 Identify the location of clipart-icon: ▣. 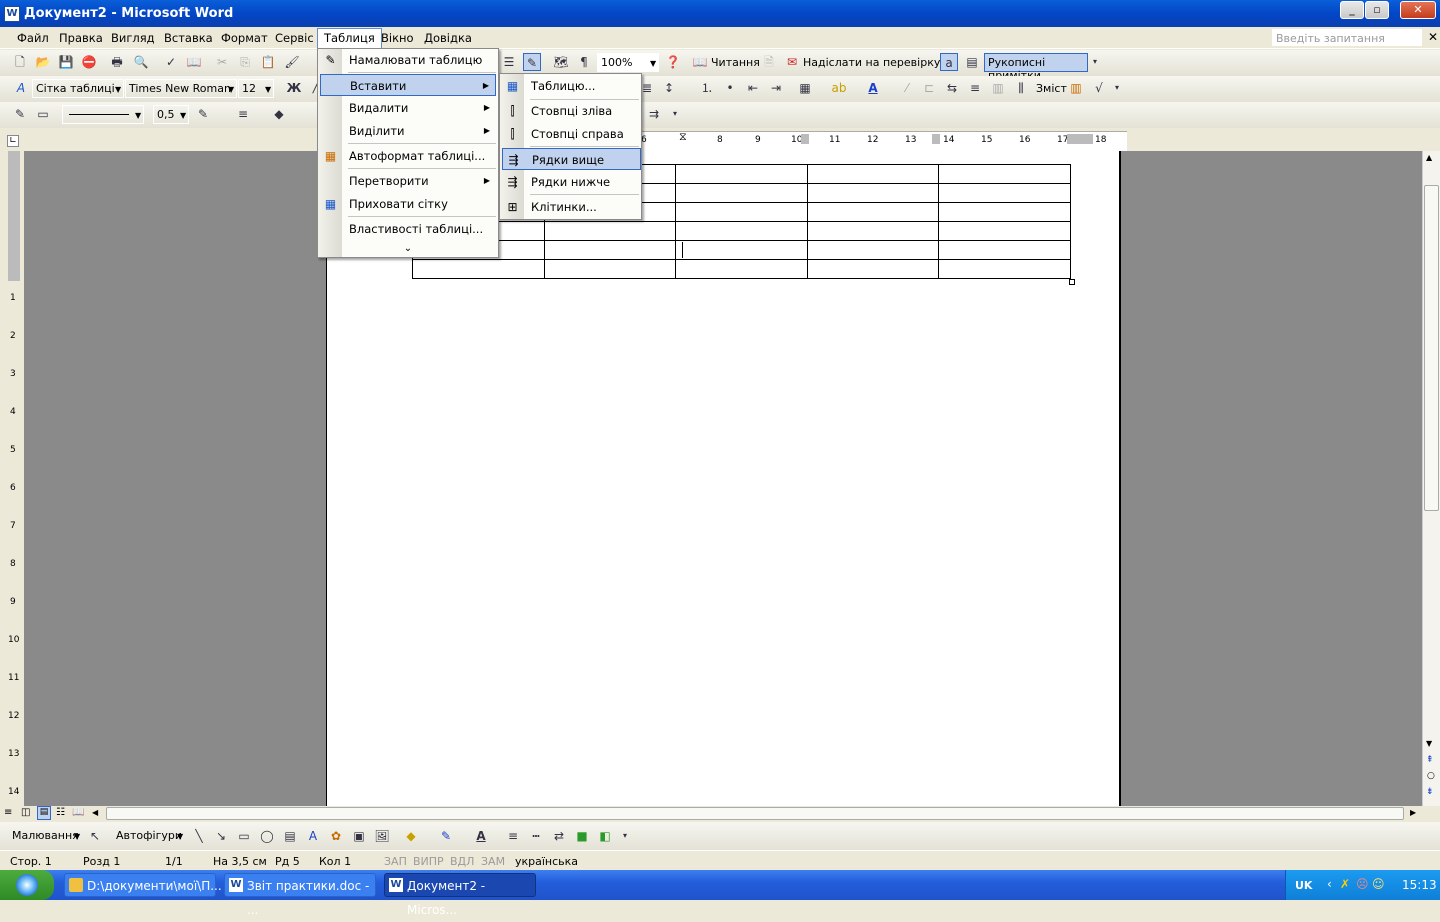
(359, 836).